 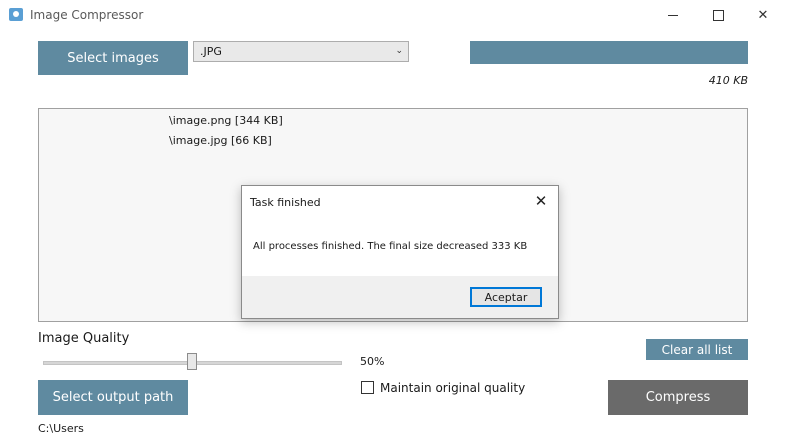 I want to click on close-button: ✕, so click(x=763, y=15).